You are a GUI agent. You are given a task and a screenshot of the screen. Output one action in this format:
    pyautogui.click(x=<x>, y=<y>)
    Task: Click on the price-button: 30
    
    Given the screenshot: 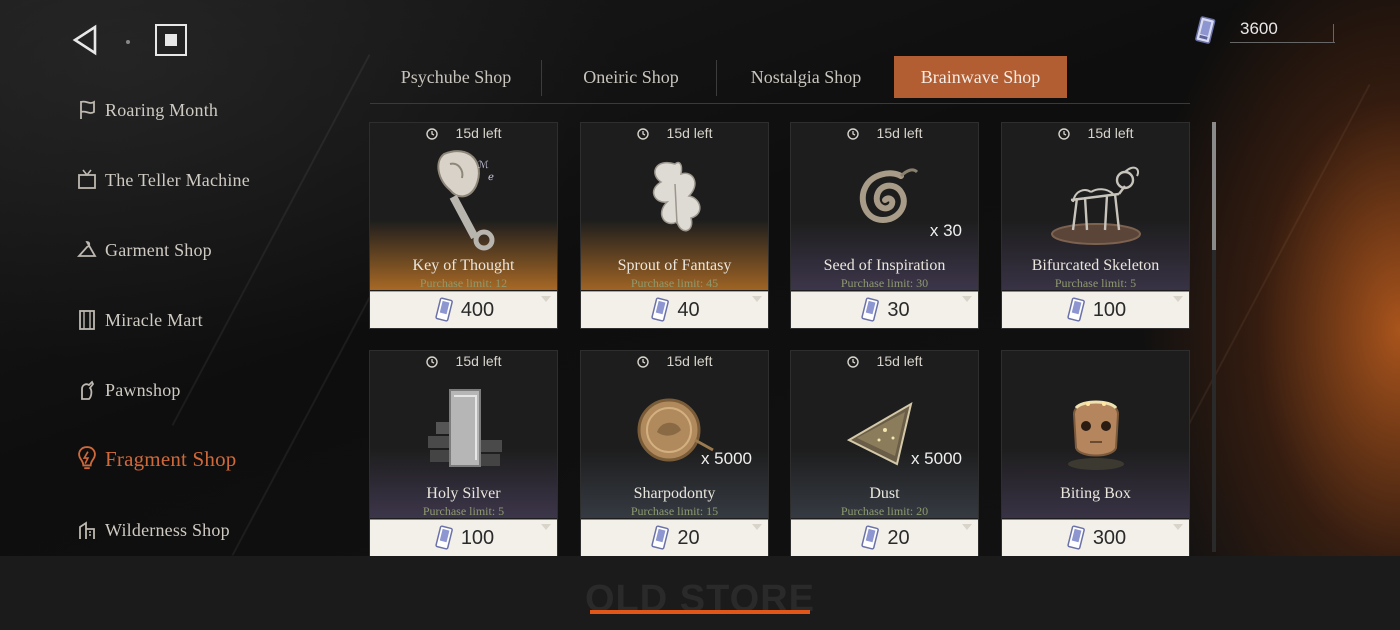 What is the action you would take?
    pyautogui.click(x=884, y=310)
    